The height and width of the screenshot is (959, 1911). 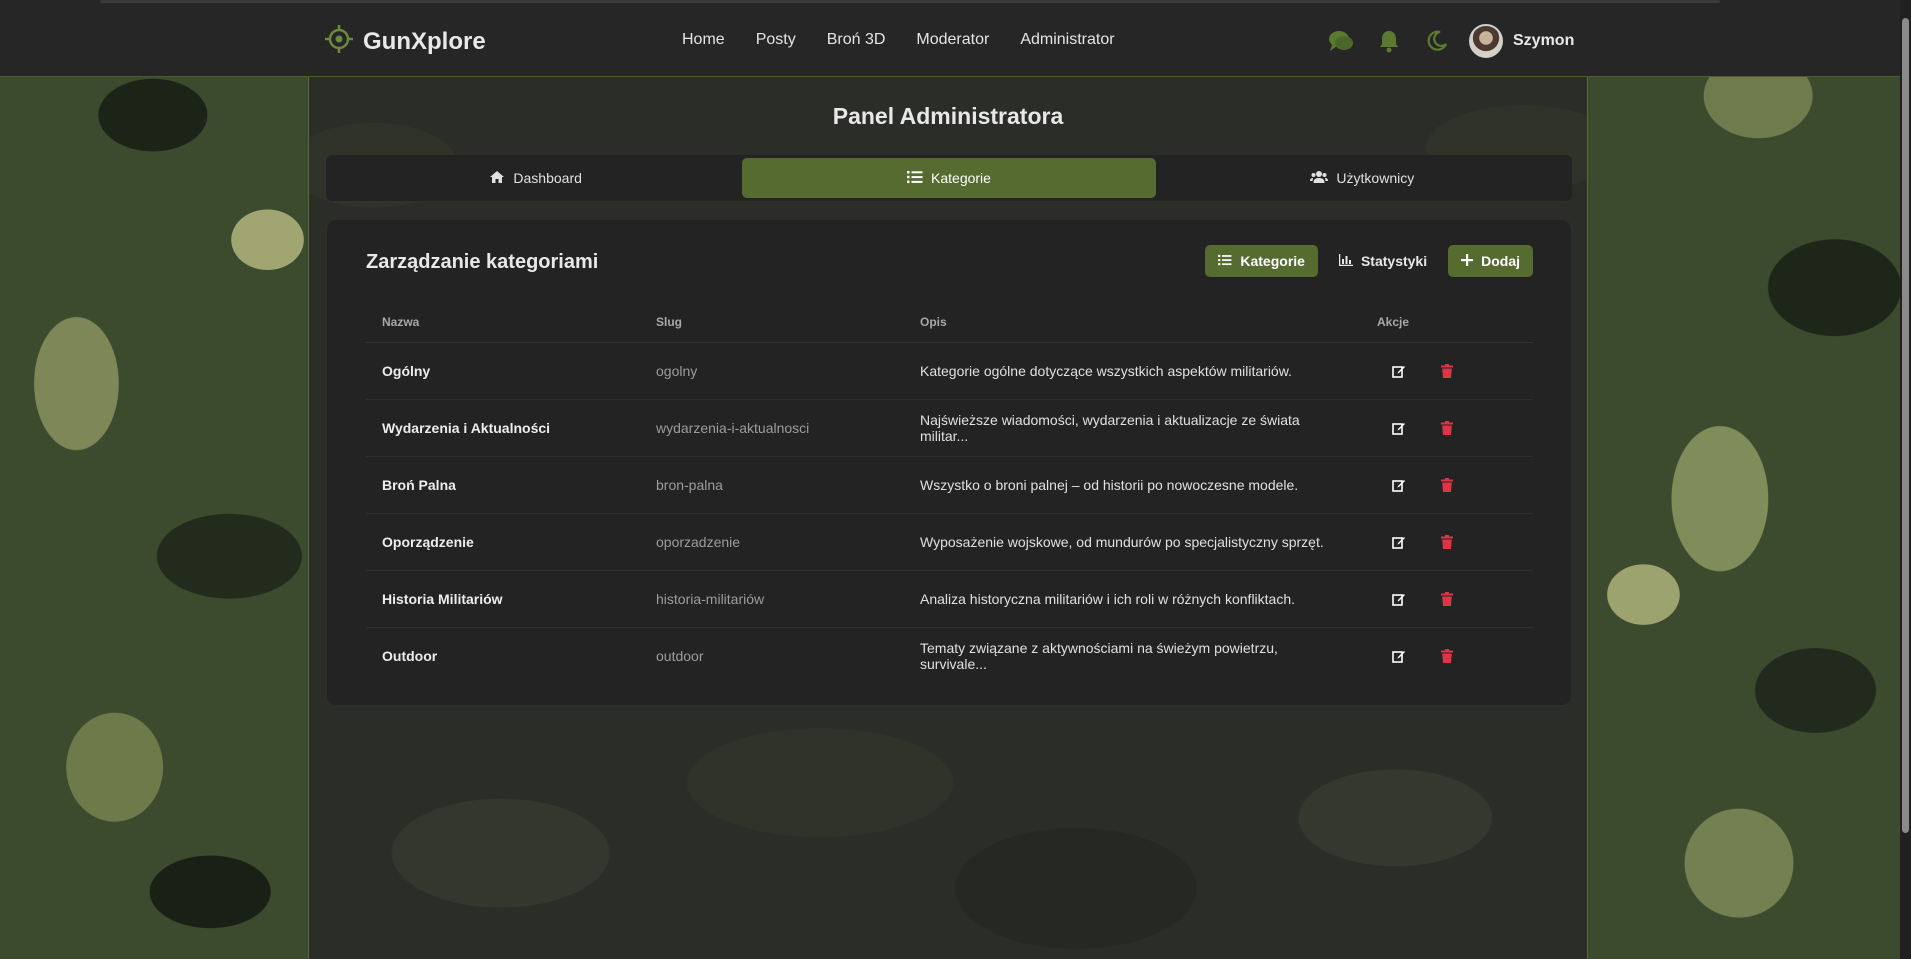 I want to click on tab-dashboard-label: Dashboard, so click(x=547, y=178).